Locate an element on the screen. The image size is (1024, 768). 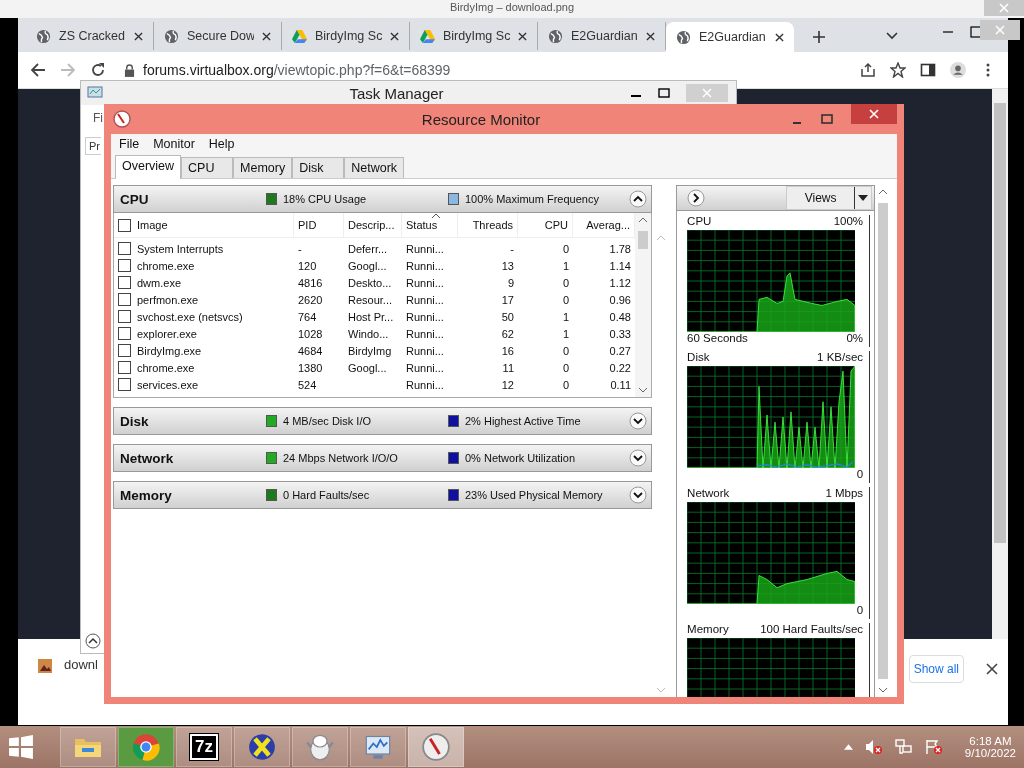
table-cell-text: 1028 is located at coordinates (310, 333).